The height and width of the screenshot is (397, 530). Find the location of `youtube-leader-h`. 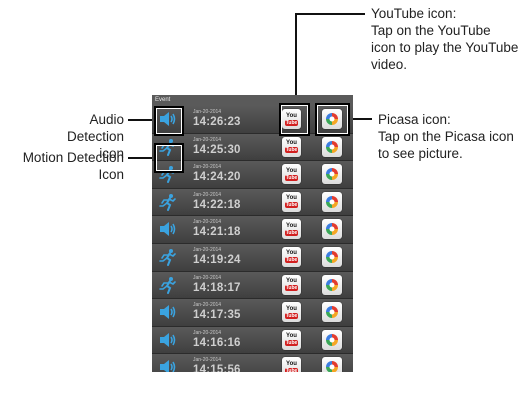

youtube-leader-h is located at coordinates (330, 14).